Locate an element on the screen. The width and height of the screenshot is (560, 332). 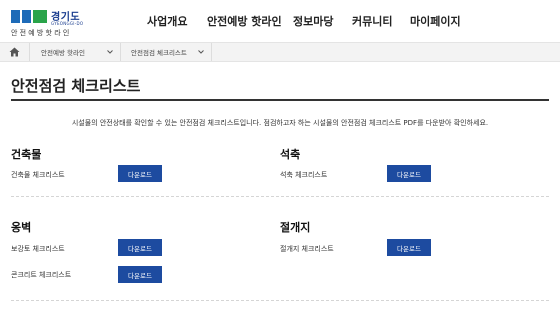
home-button is located at coordinates (15, 52).